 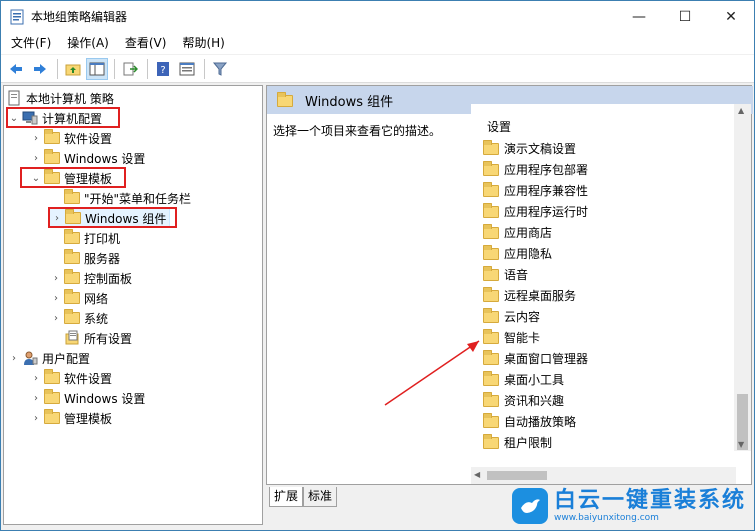 I want to click on tree-item-software-settings: › 软件设置, so click(x=70, y=138).